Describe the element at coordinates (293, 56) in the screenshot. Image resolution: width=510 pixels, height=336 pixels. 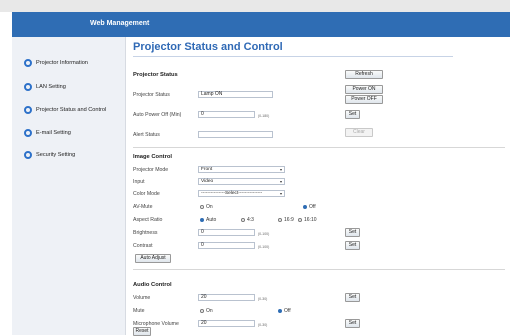
I see `title-divider` at that location.